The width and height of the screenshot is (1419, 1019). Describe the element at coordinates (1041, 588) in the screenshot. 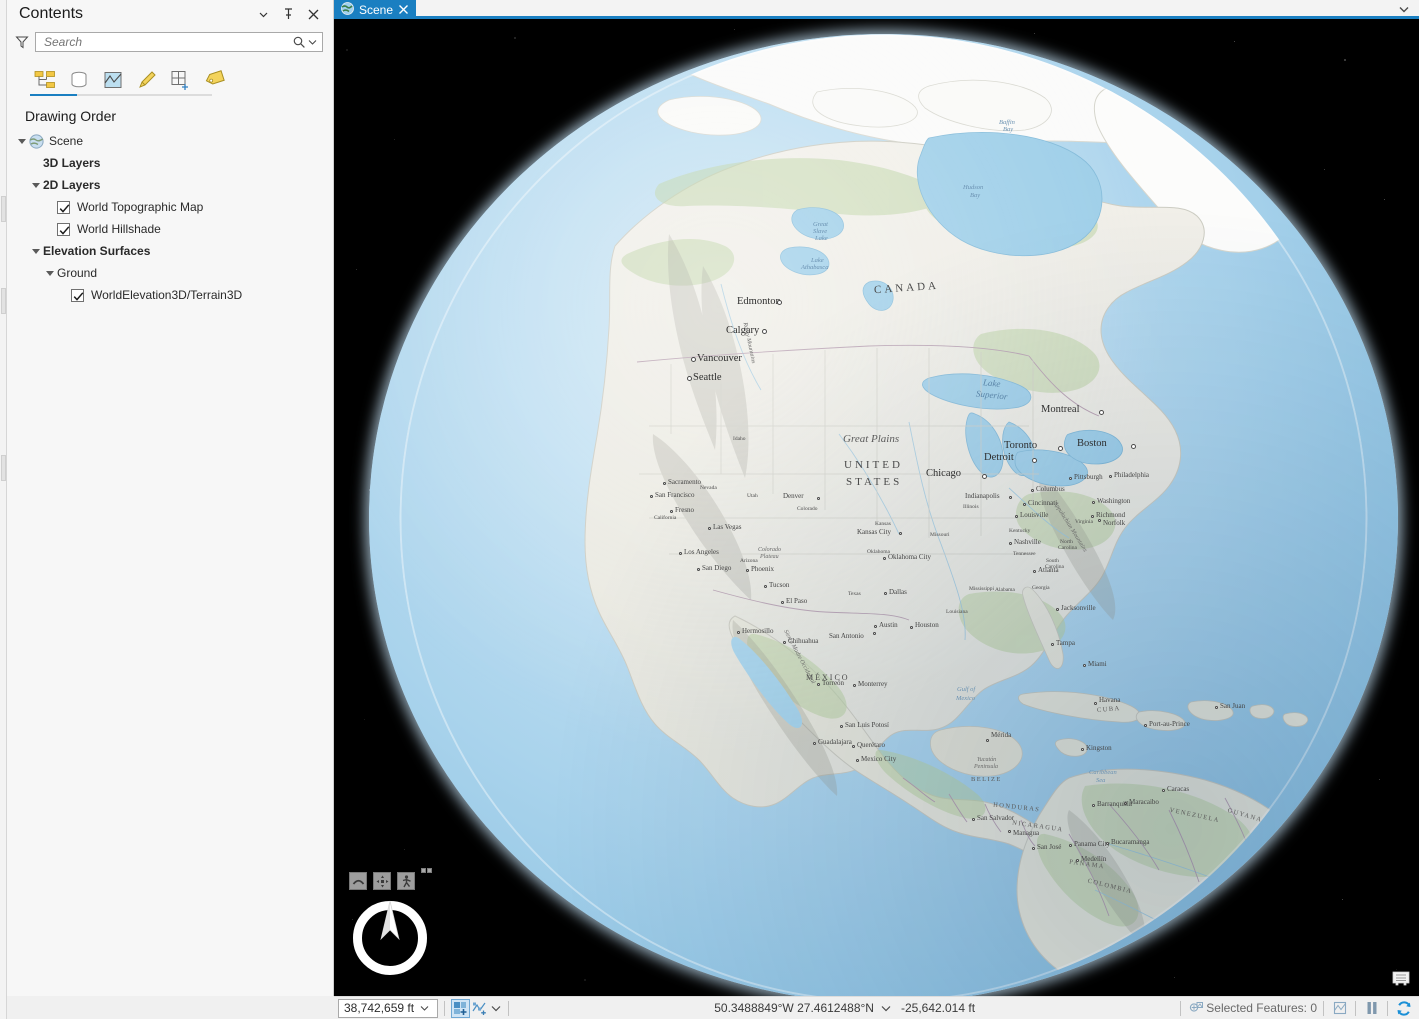

I see `map-state-label: Georgia` at that location.